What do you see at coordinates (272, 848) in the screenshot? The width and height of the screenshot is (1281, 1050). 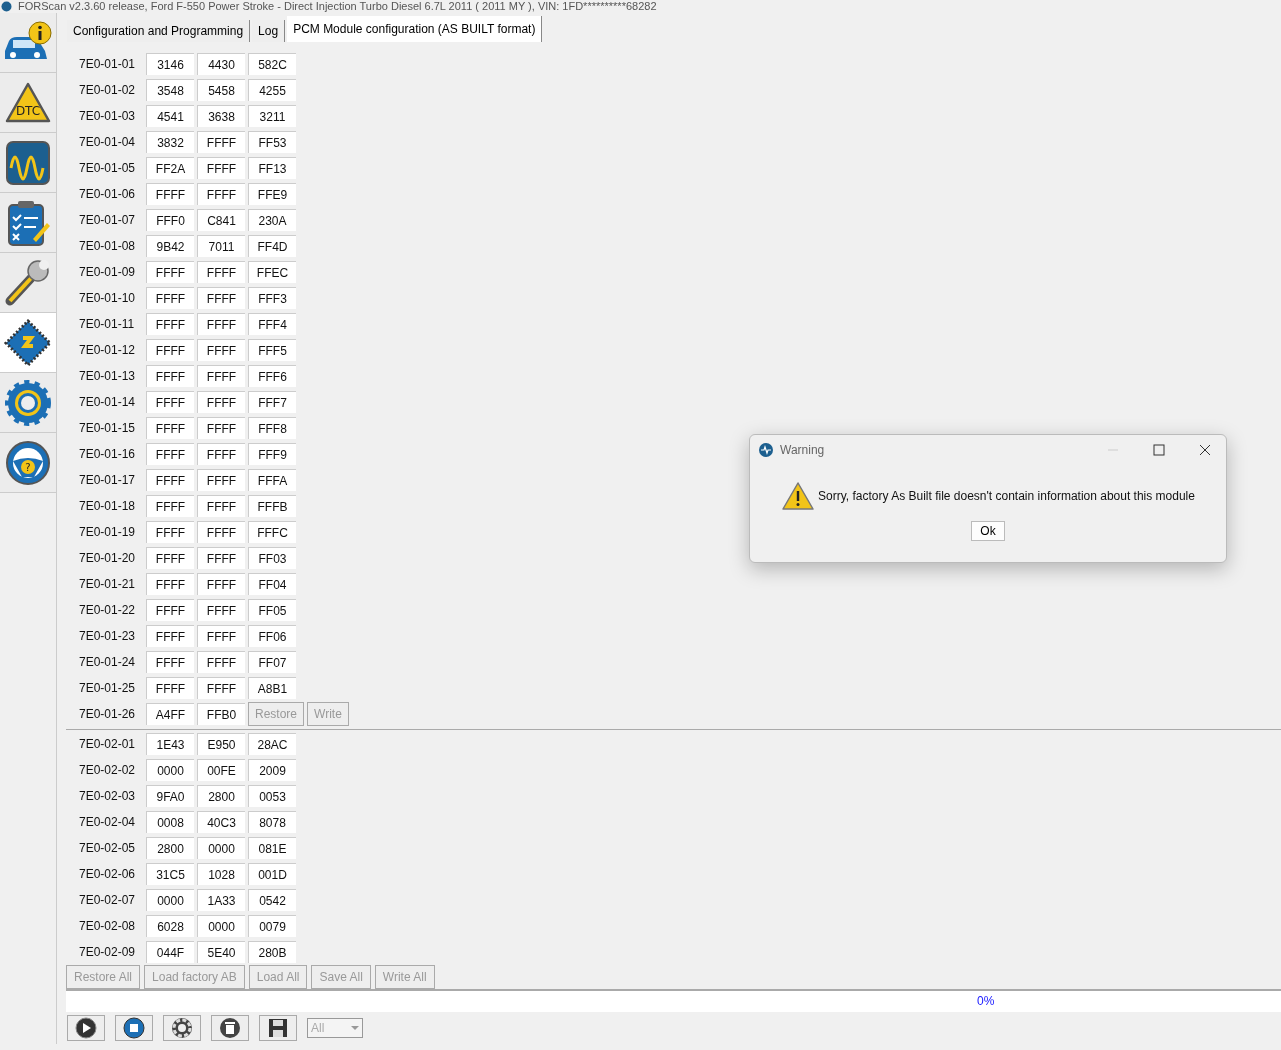 I see `value-field: 081E` at bounding box center [272, 848].